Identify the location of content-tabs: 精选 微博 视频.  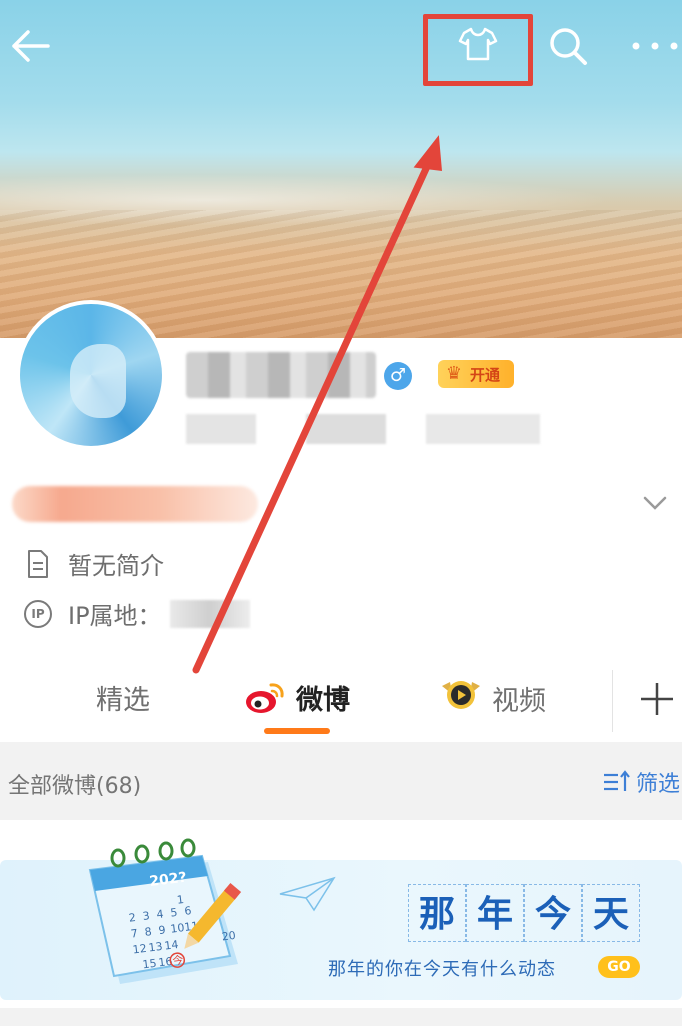
(341, 701).